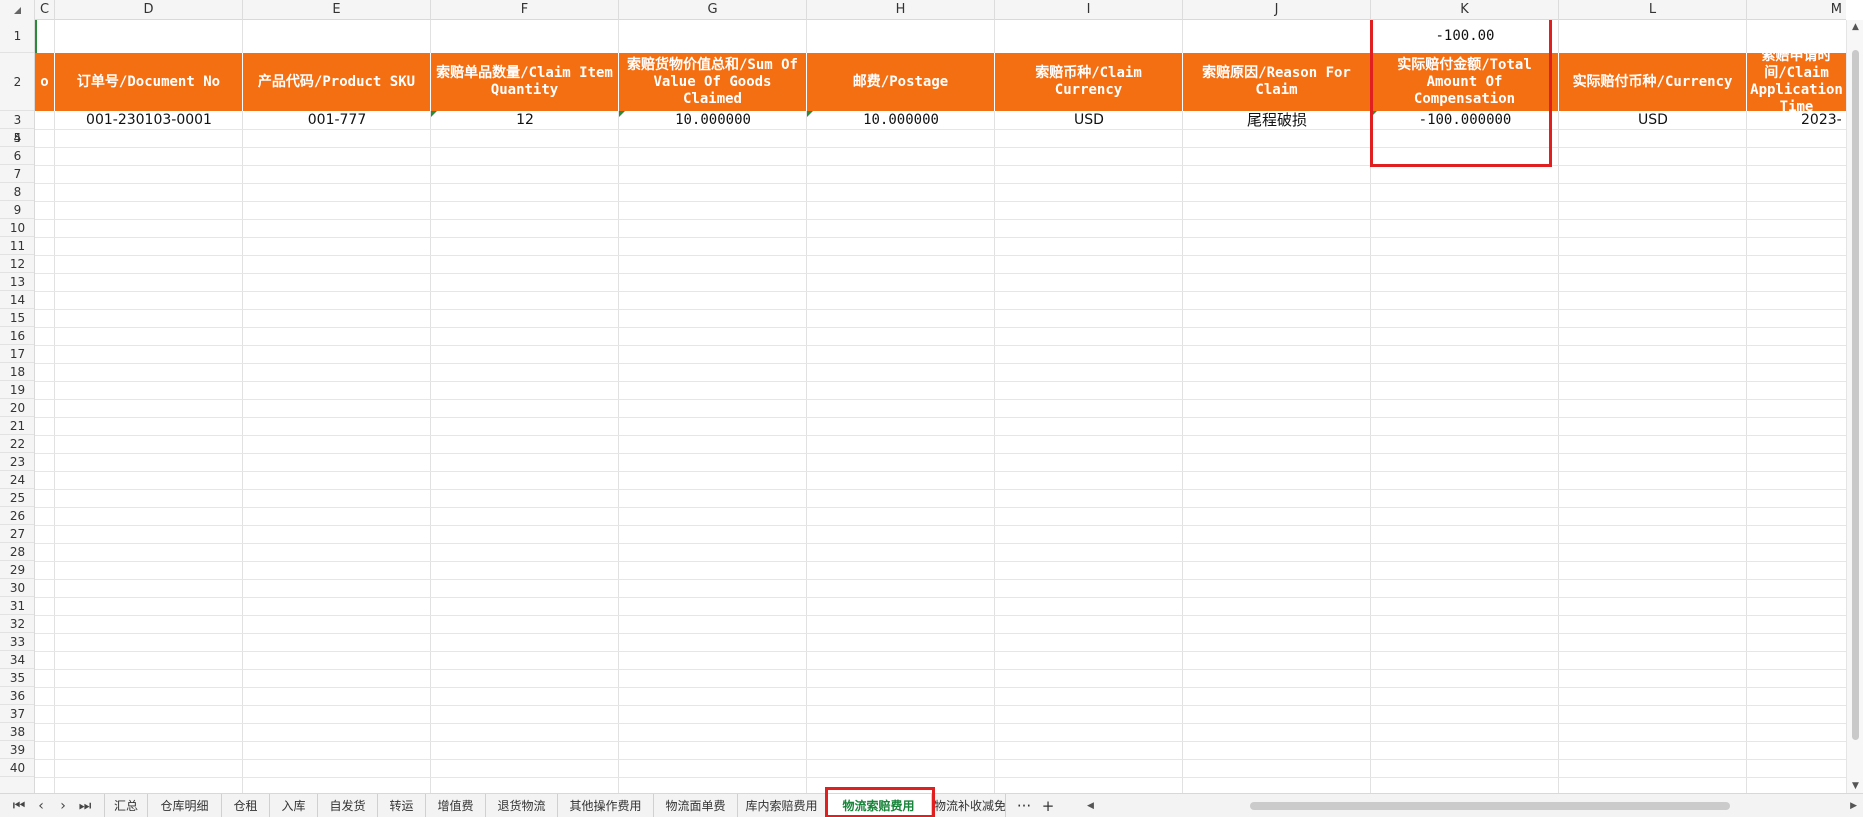 This screenshot has width=1863, height=817. Describe the element at coordinates (1855, 395) in the screenshot. I see `vertical-scroll-thumb` at that location.